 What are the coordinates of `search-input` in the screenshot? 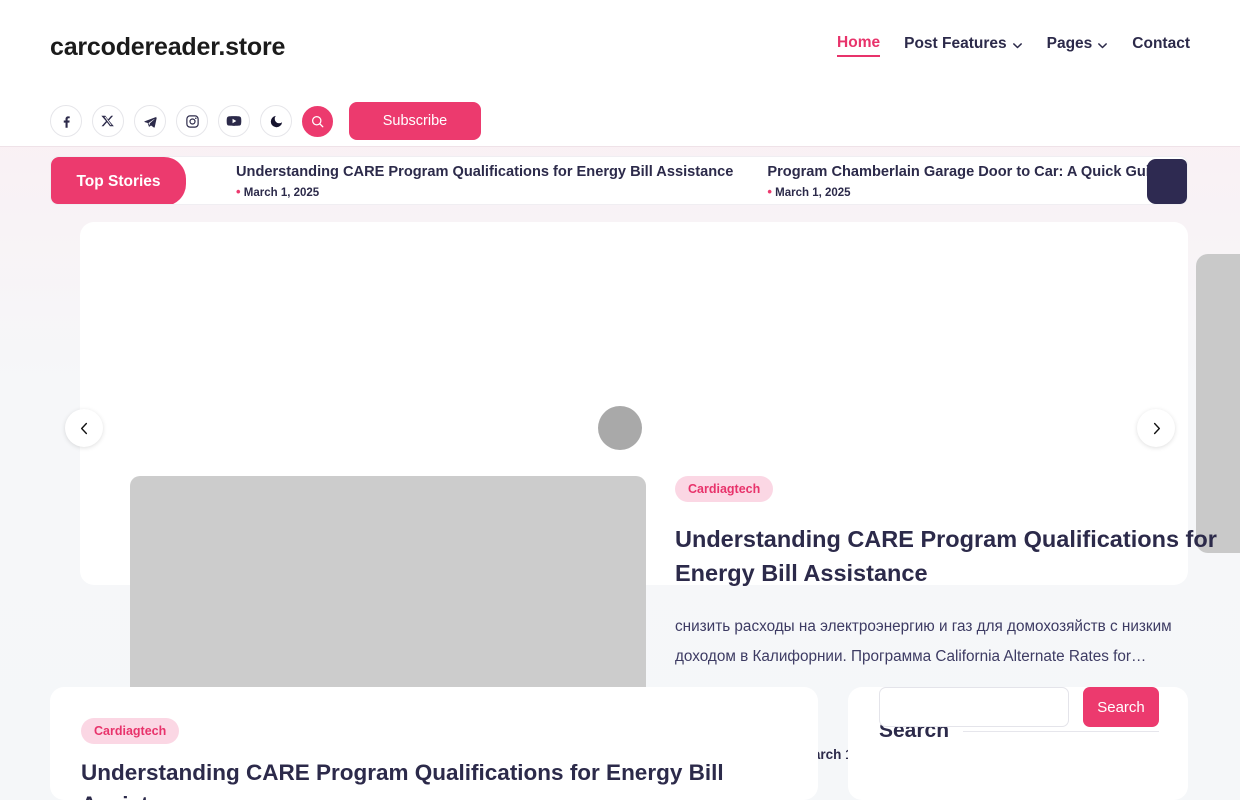 It's located at (974, 707).